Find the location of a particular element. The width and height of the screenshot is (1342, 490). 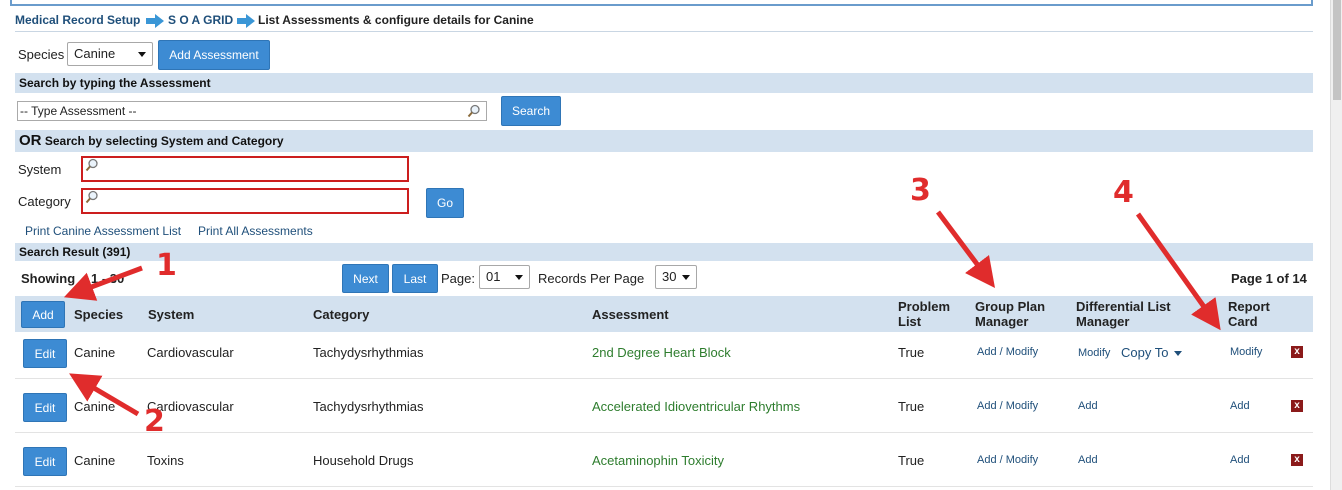

annotation-number-4: 4 is located at coordinates (1123, 192).